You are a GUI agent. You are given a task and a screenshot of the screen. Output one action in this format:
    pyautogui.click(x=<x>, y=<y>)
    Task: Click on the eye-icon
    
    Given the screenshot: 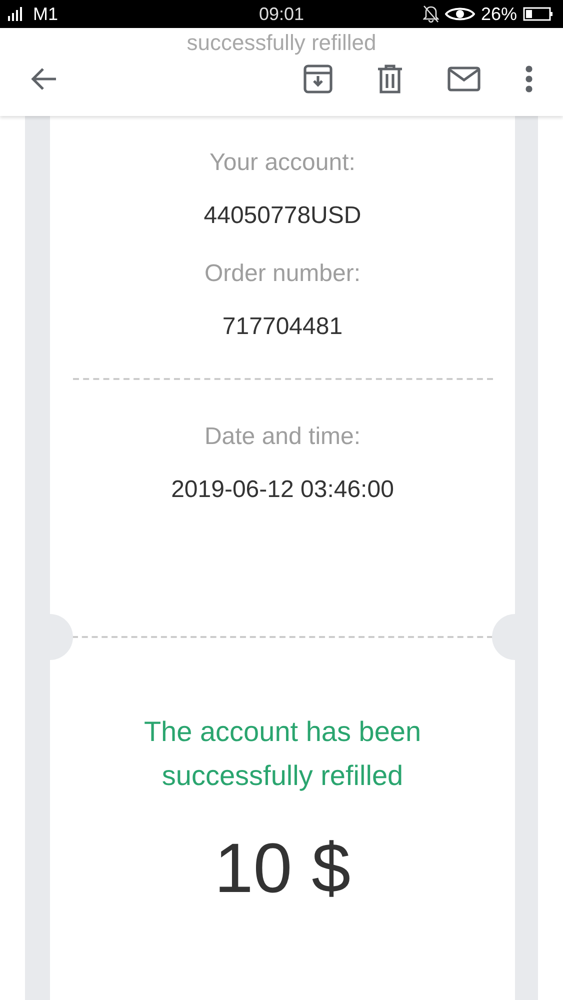 What is the action you would take?
    pyautogui.click(x=459, y=14)
    